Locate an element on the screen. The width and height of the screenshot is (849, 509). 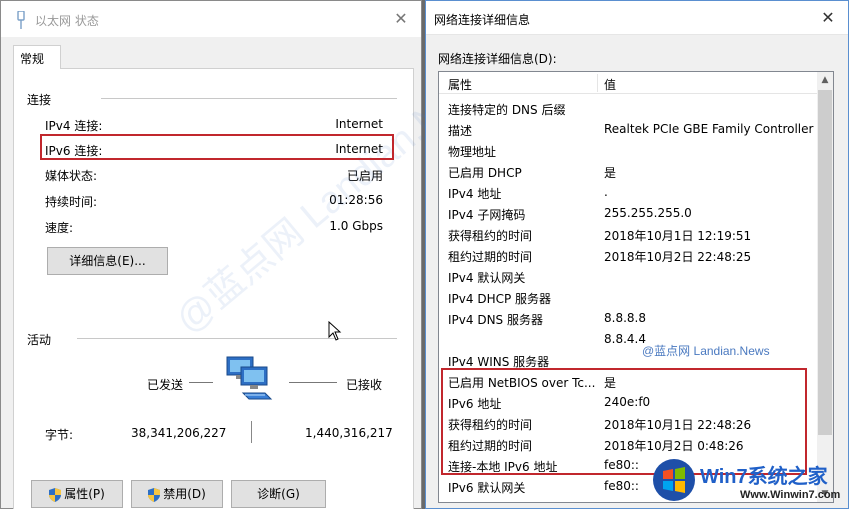
windows-logo-icon is located at coordinates (674, 480).